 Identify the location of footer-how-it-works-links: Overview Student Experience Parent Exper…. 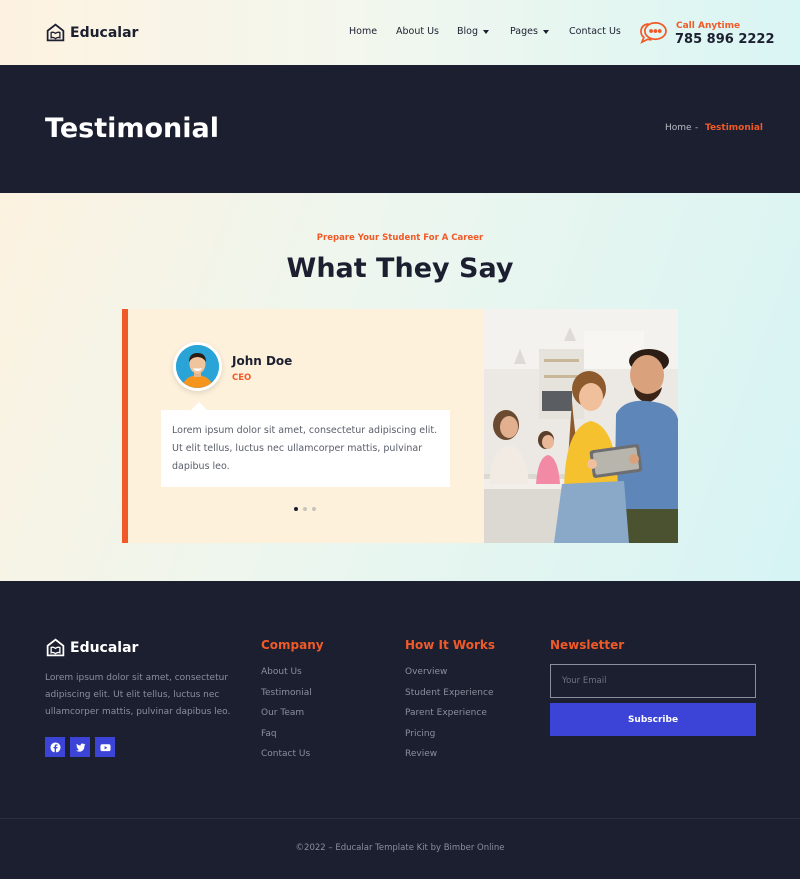
(449, 718).